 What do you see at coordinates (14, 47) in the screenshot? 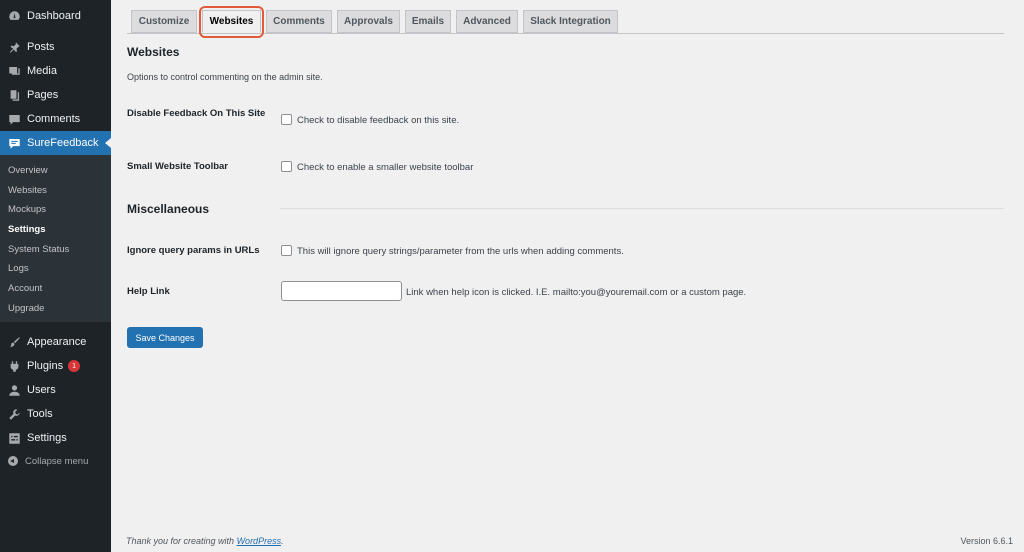
I see `pin-icon` at bounding box center [14, 47].